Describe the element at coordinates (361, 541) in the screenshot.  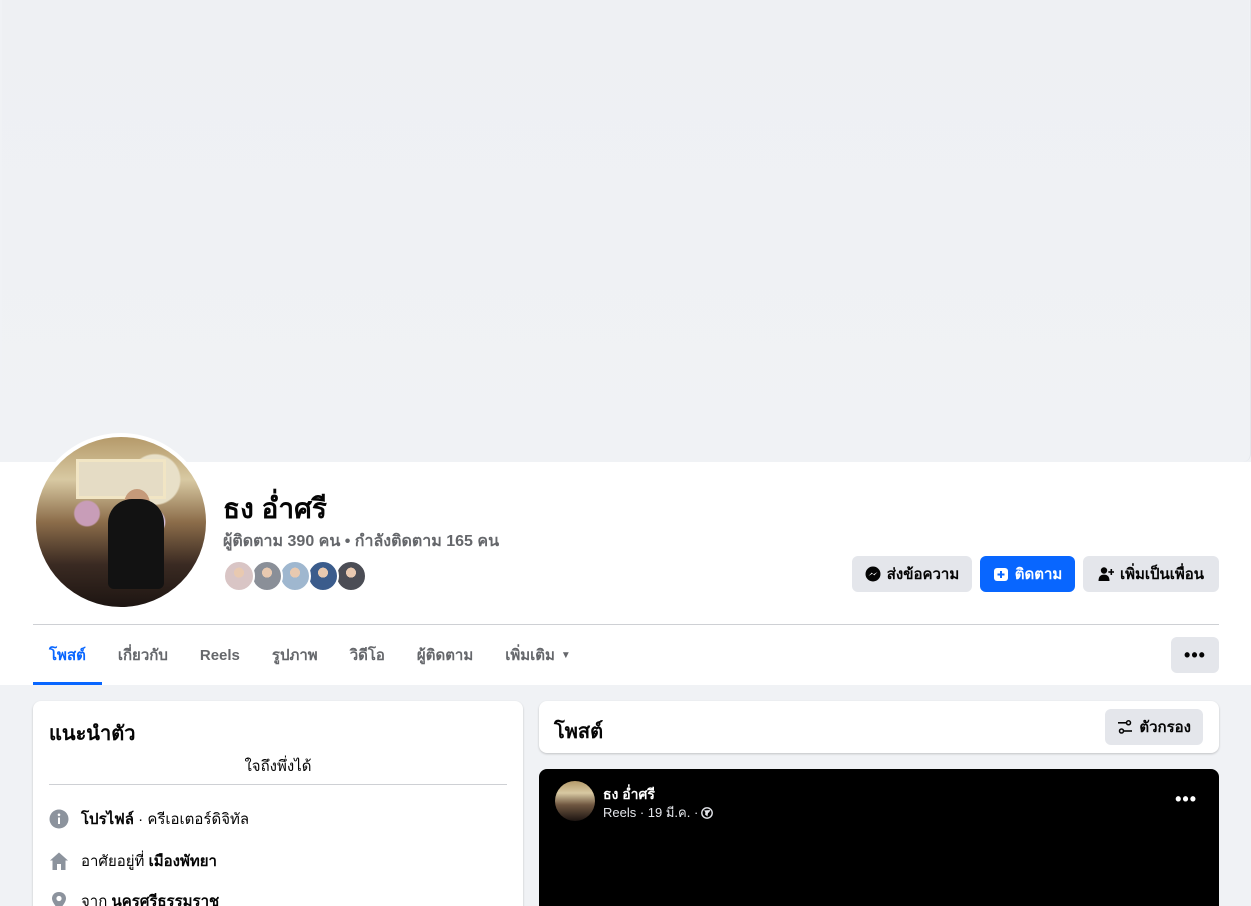
I see `follower-stats: ผู้ติดตาม 390 คน • กำลังติดตาม 165 คน` at that location.